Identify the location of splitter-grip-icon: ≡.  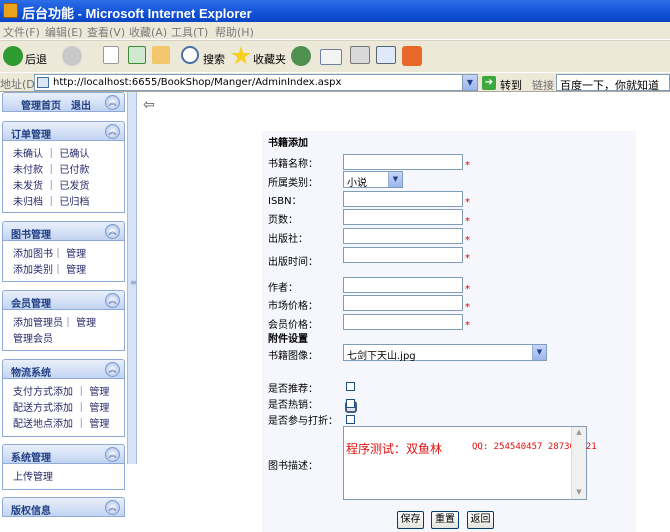
(133, 282).